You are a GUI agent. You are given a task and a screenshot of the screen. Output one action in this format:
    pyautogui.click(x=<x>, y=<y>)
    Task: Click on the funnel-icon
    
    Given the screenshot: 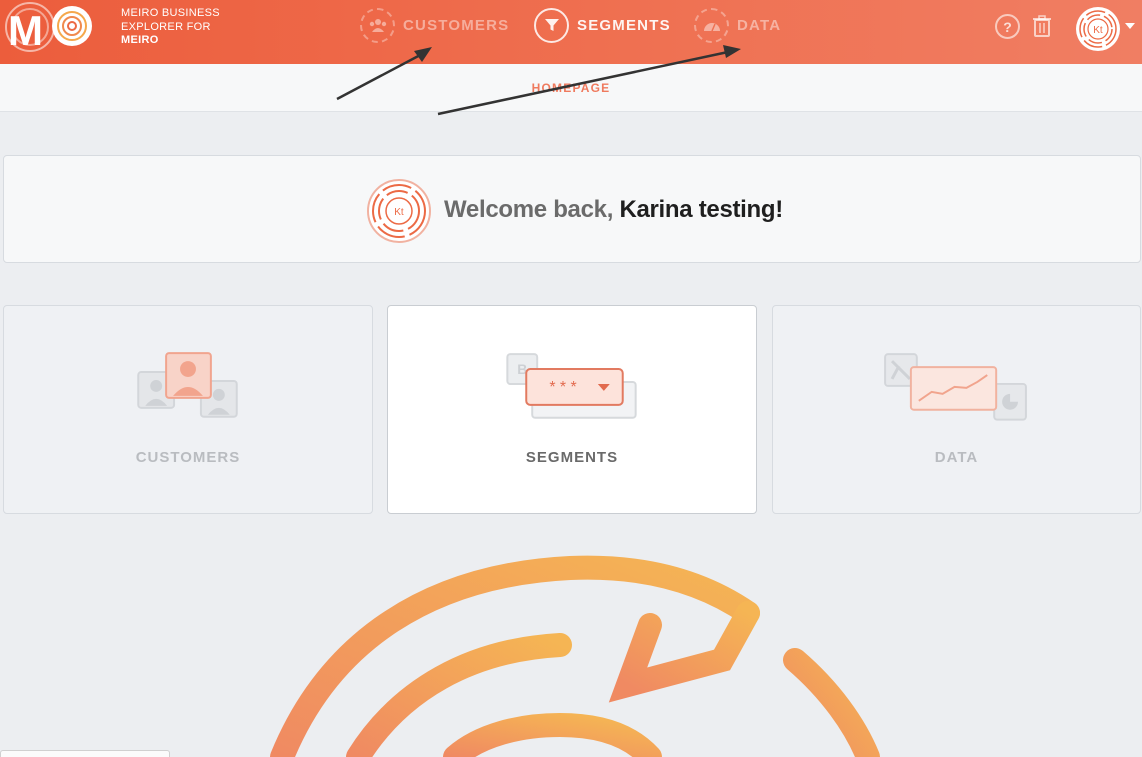 What is the action you would take?
    pyautogui.click(x=551, y=25)
    